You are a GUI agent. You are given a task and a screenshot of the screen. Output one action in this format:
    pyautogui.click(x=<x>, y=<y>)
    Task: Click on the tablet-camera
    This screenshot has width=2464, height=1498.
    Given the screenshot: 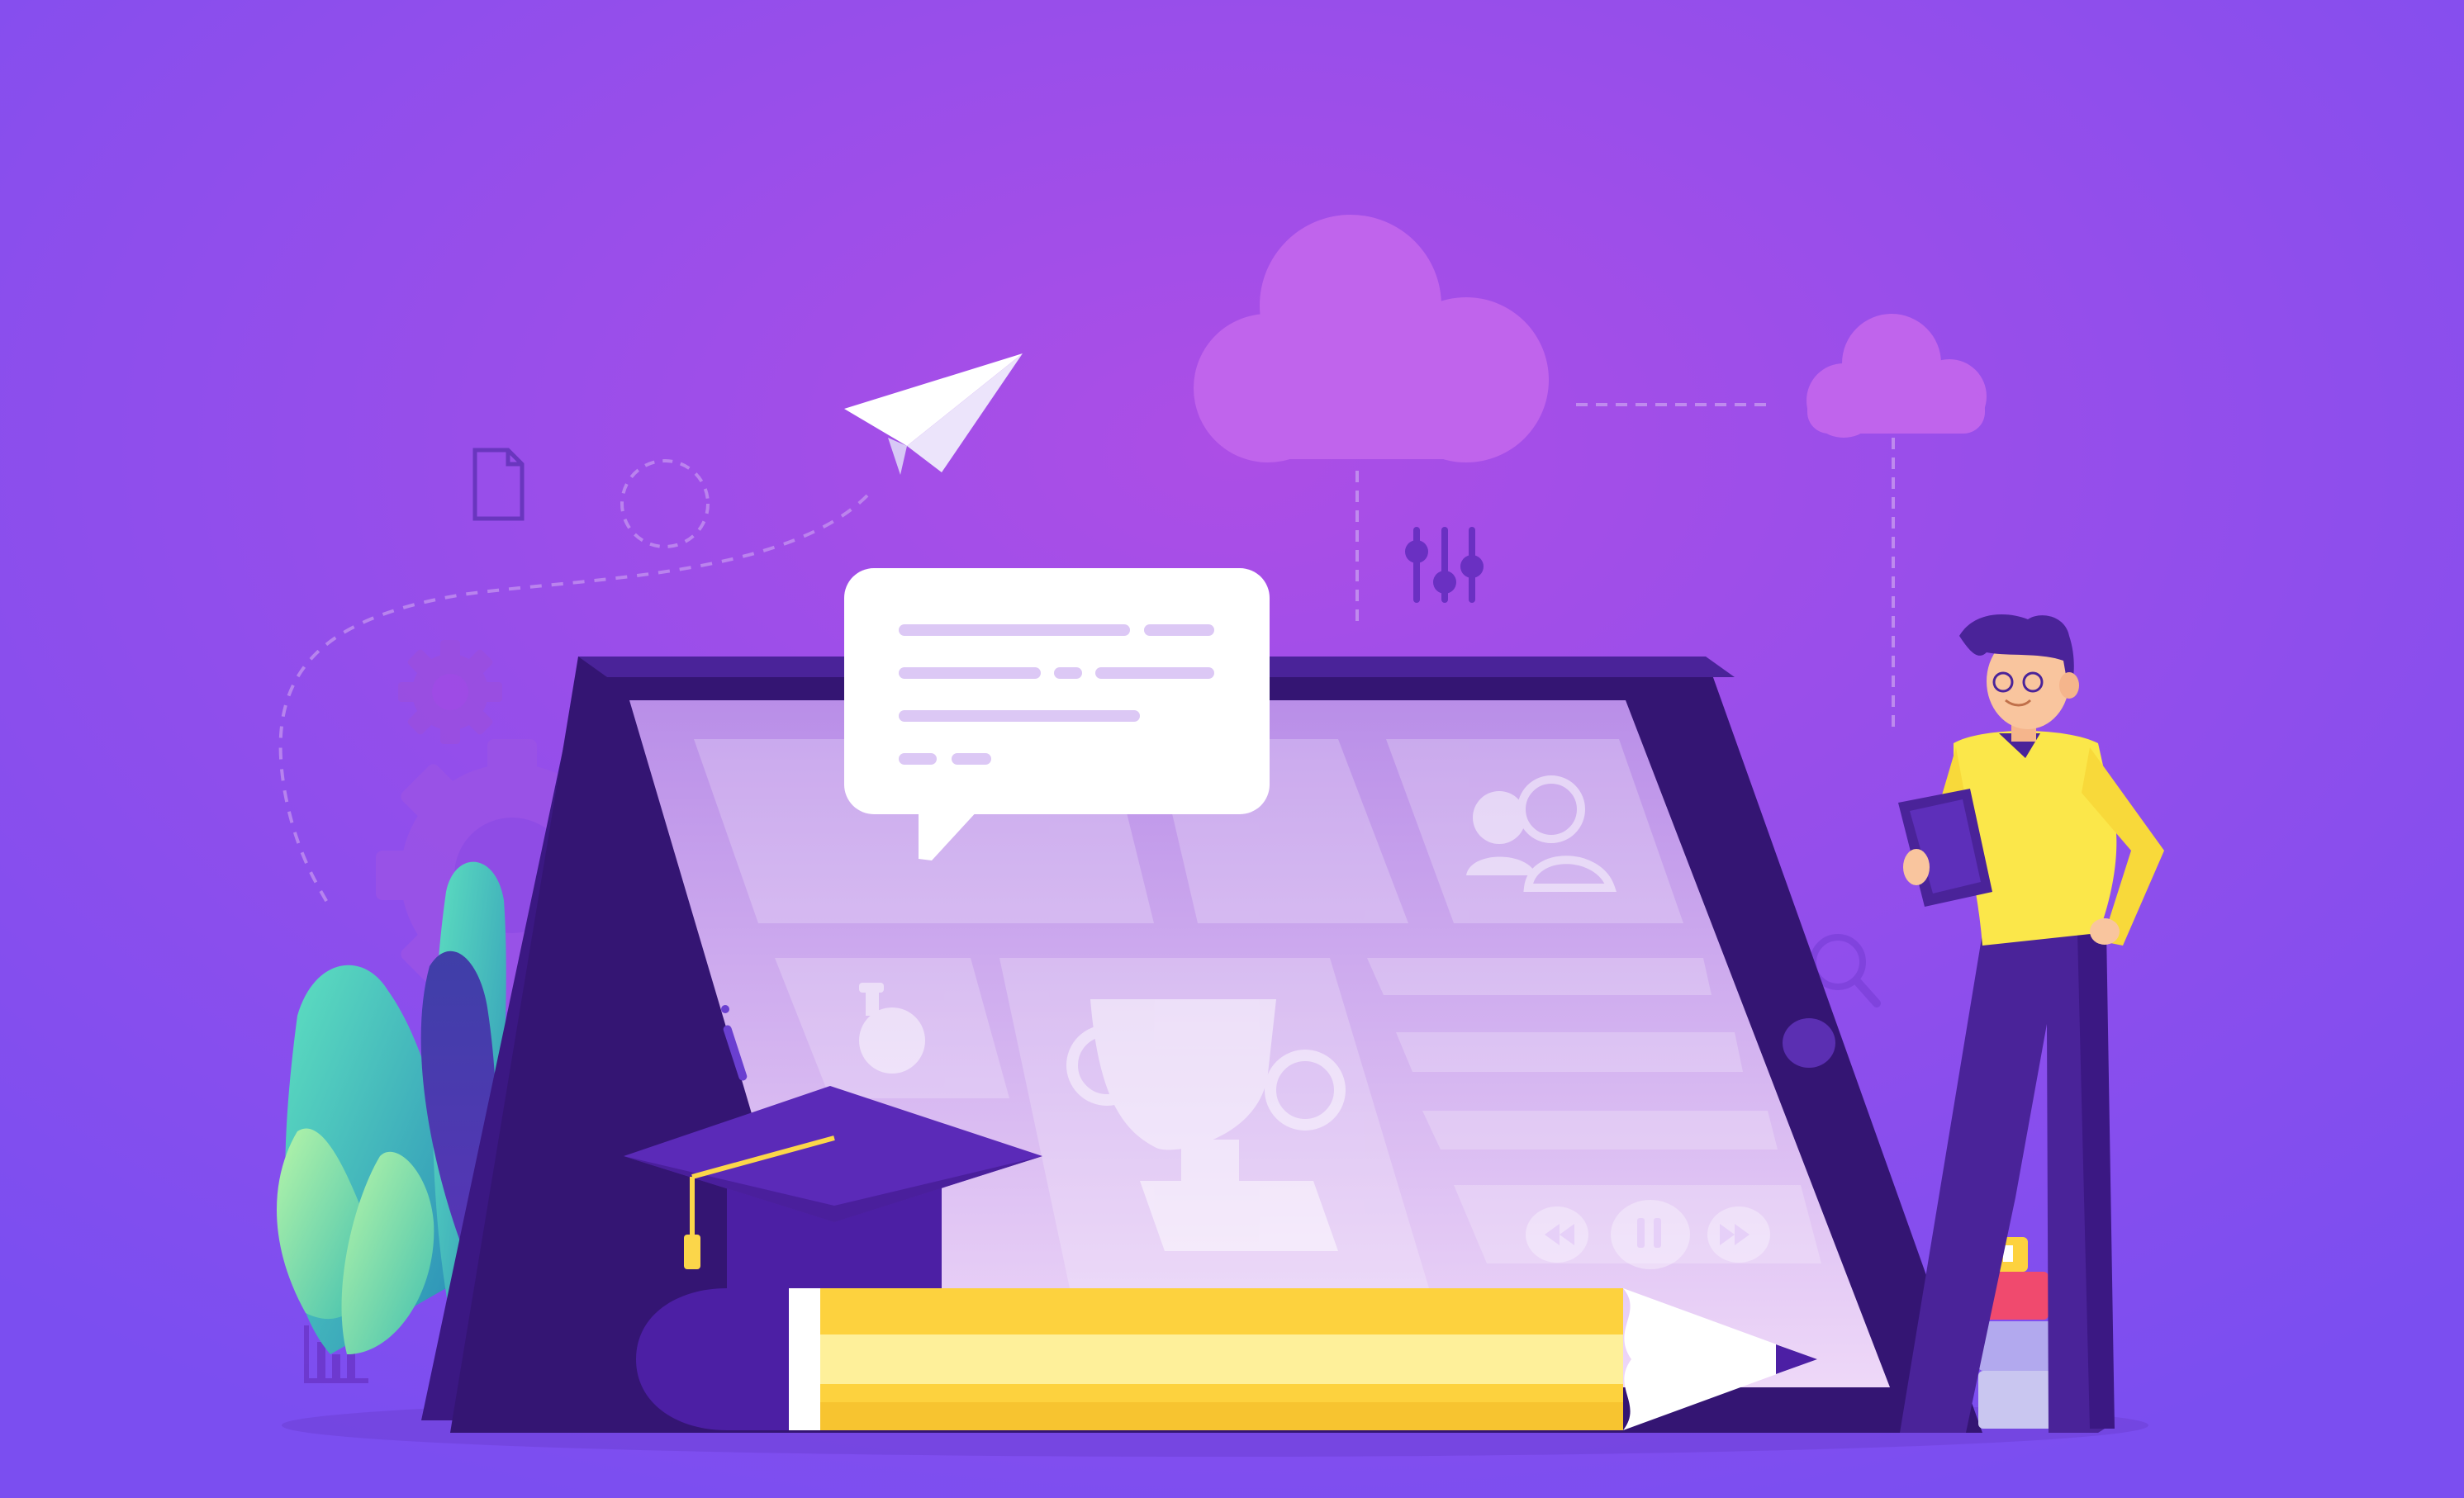 What is the action you would take?
    pyautogui.click(x=725, y=1009)
    